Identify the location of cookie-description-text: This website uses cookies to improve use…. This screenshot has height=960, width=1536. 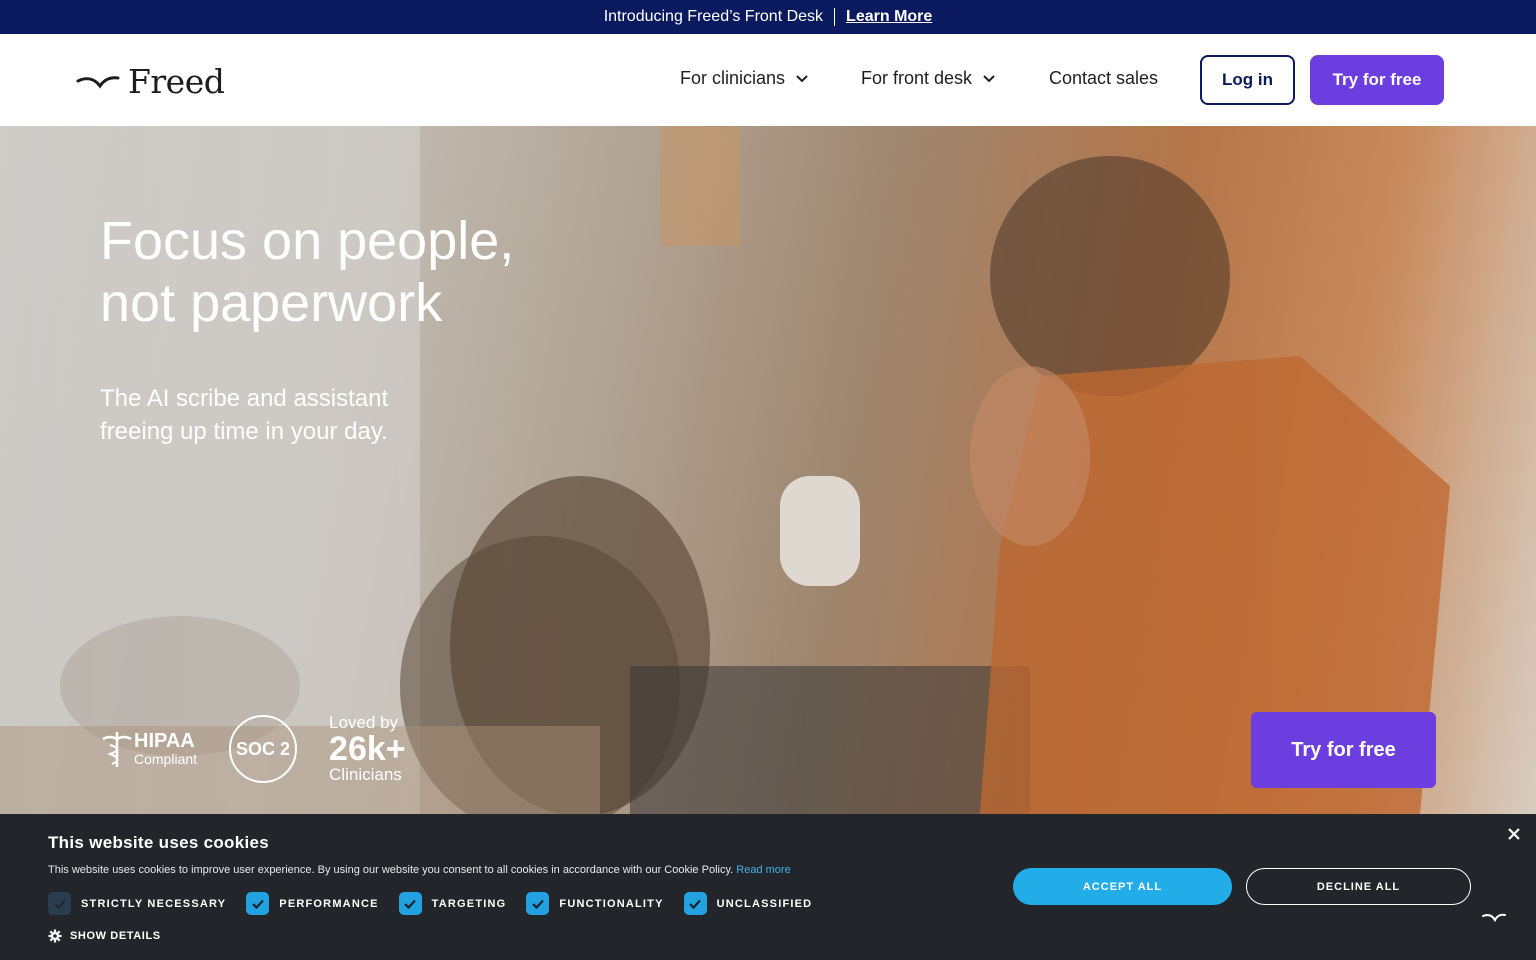
(391, 870).